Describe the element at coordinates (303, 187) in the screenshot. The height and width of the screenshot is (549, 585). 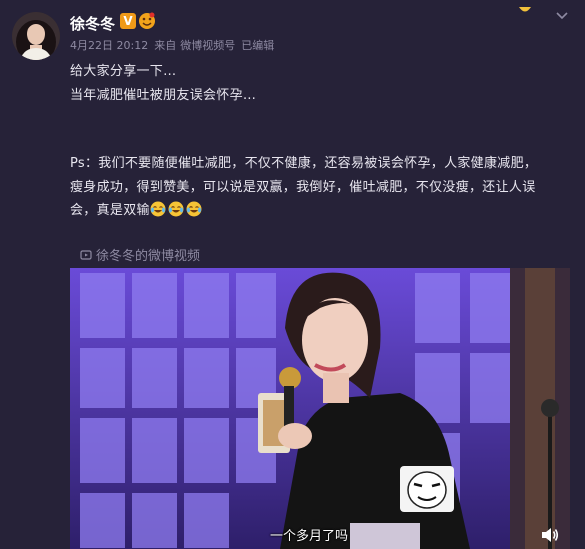
I see `post-text-line-4: 瘦身成功，得到赞美，可以说是双赢，我倒好，催吐减肥，不仅没瘦，还让人误` at that location.